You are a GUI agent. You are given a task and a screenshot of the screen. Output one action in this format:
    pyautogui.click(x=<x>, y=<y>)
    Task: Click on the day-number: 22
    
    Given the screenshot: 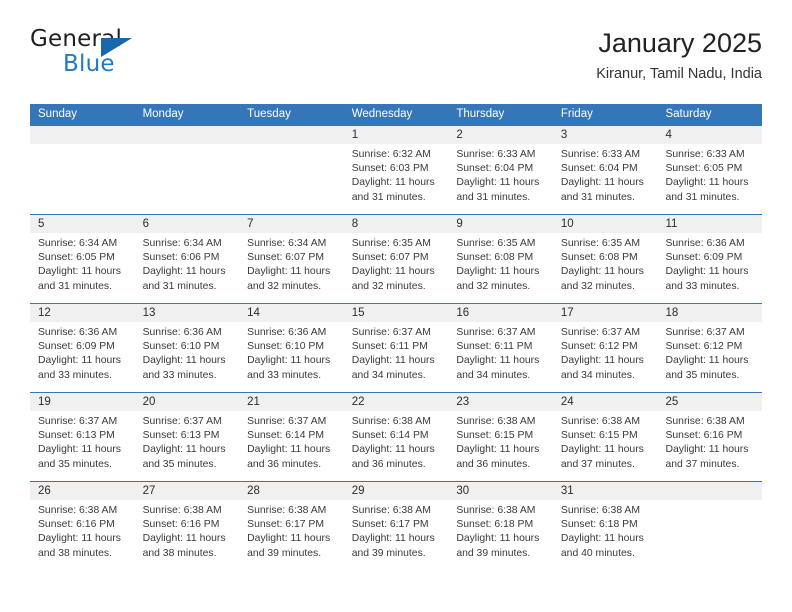 What is the action you would take?
    pyautogui.click(x=396, y=402)
    